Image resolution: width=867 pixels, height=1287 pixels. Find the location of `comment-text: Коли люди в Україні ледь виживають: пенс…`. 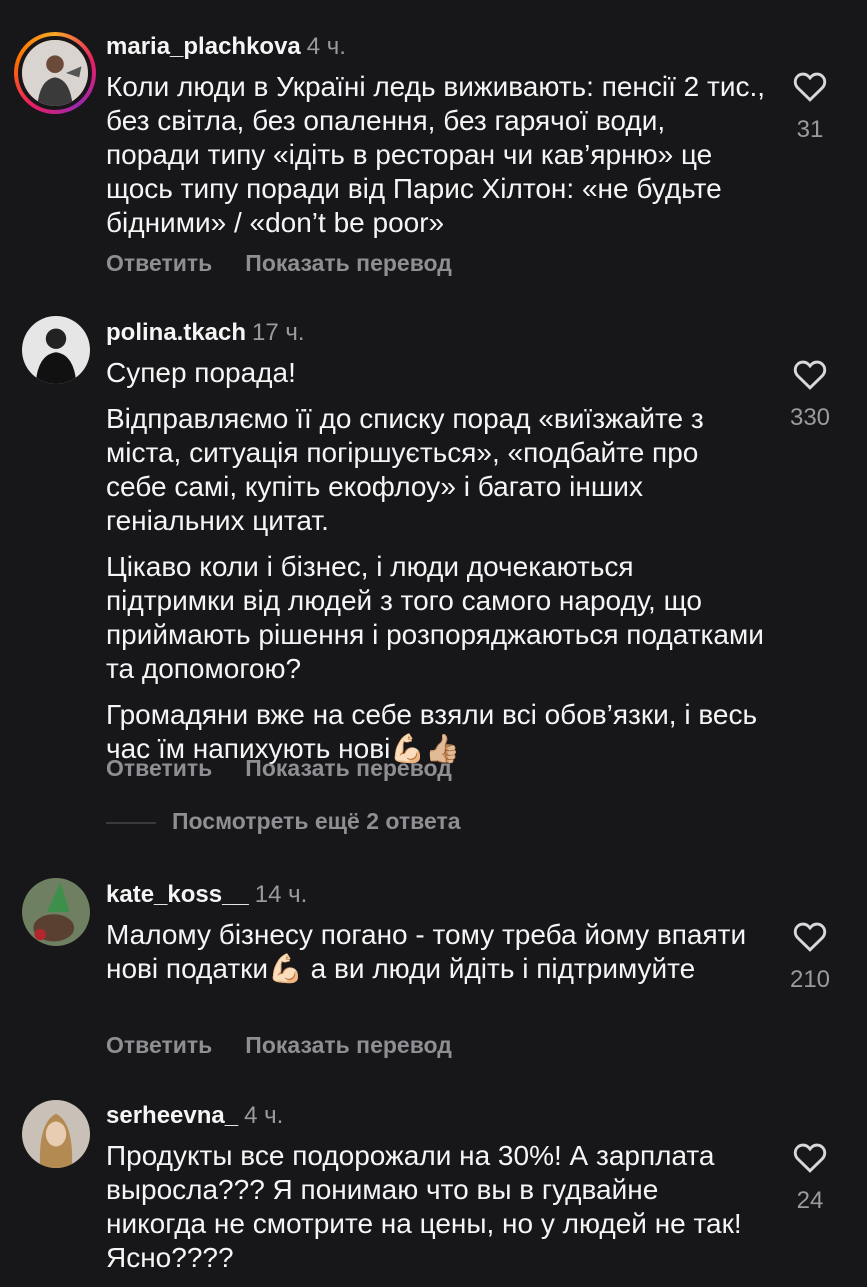

comment-text: Коли люди в Україні ледь виживають: пенс… is located at coordinates (436, 161).